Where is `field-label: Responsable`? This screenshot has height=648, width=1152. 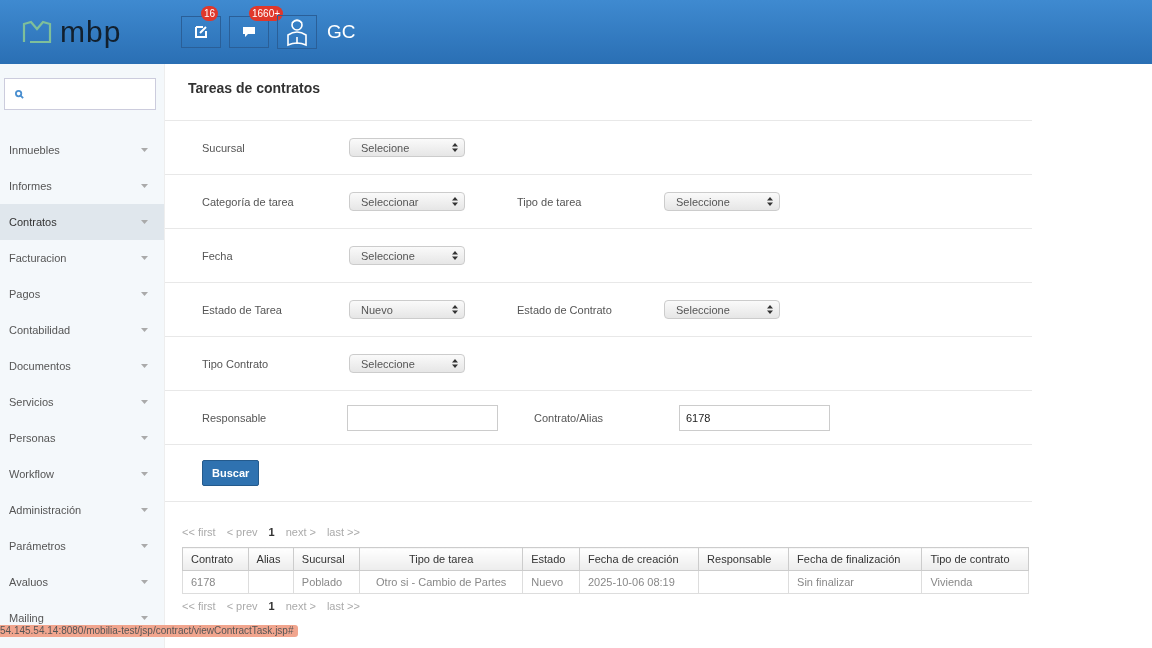 field-label: Responsable is located at coordinates (235, 417).